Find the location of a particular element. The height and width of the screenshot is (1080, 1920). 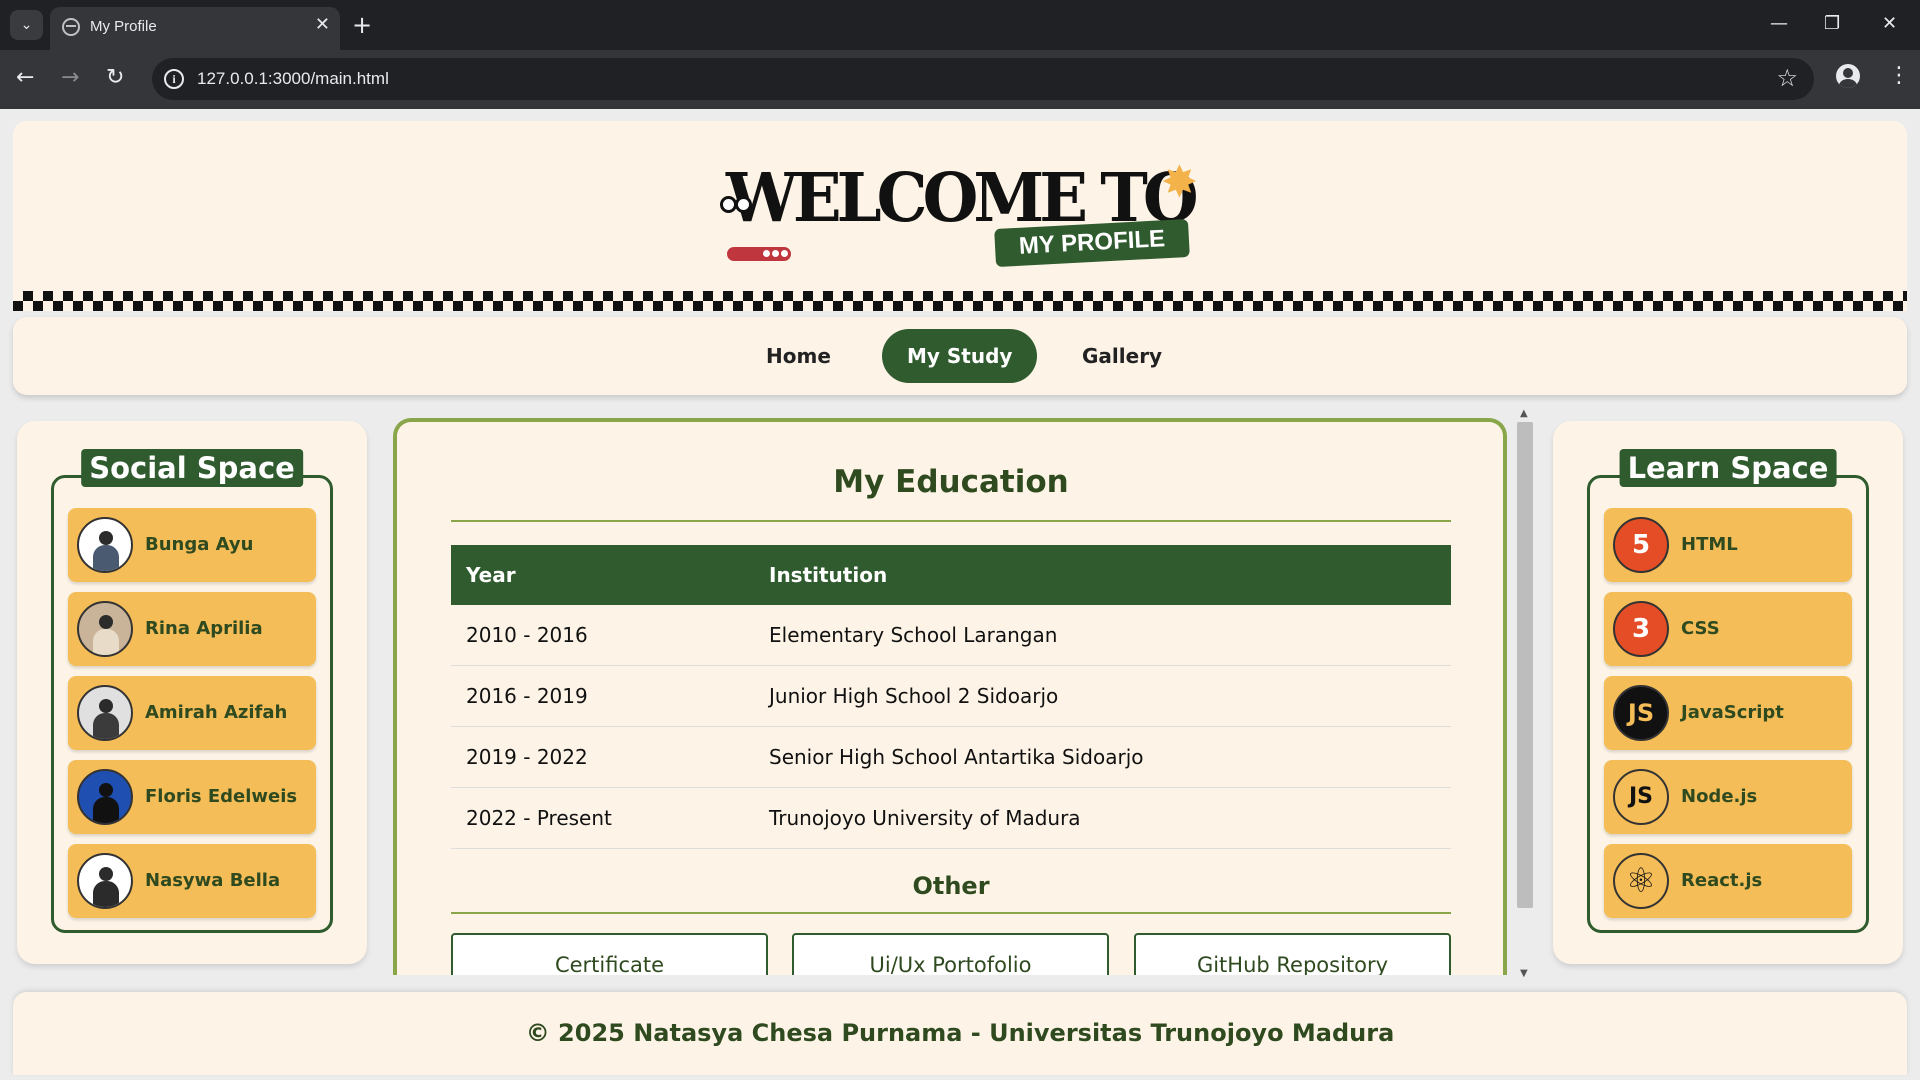

uiux-portfolio-button: Ui/Ux Portofolio is located at coordinates (950, 954).